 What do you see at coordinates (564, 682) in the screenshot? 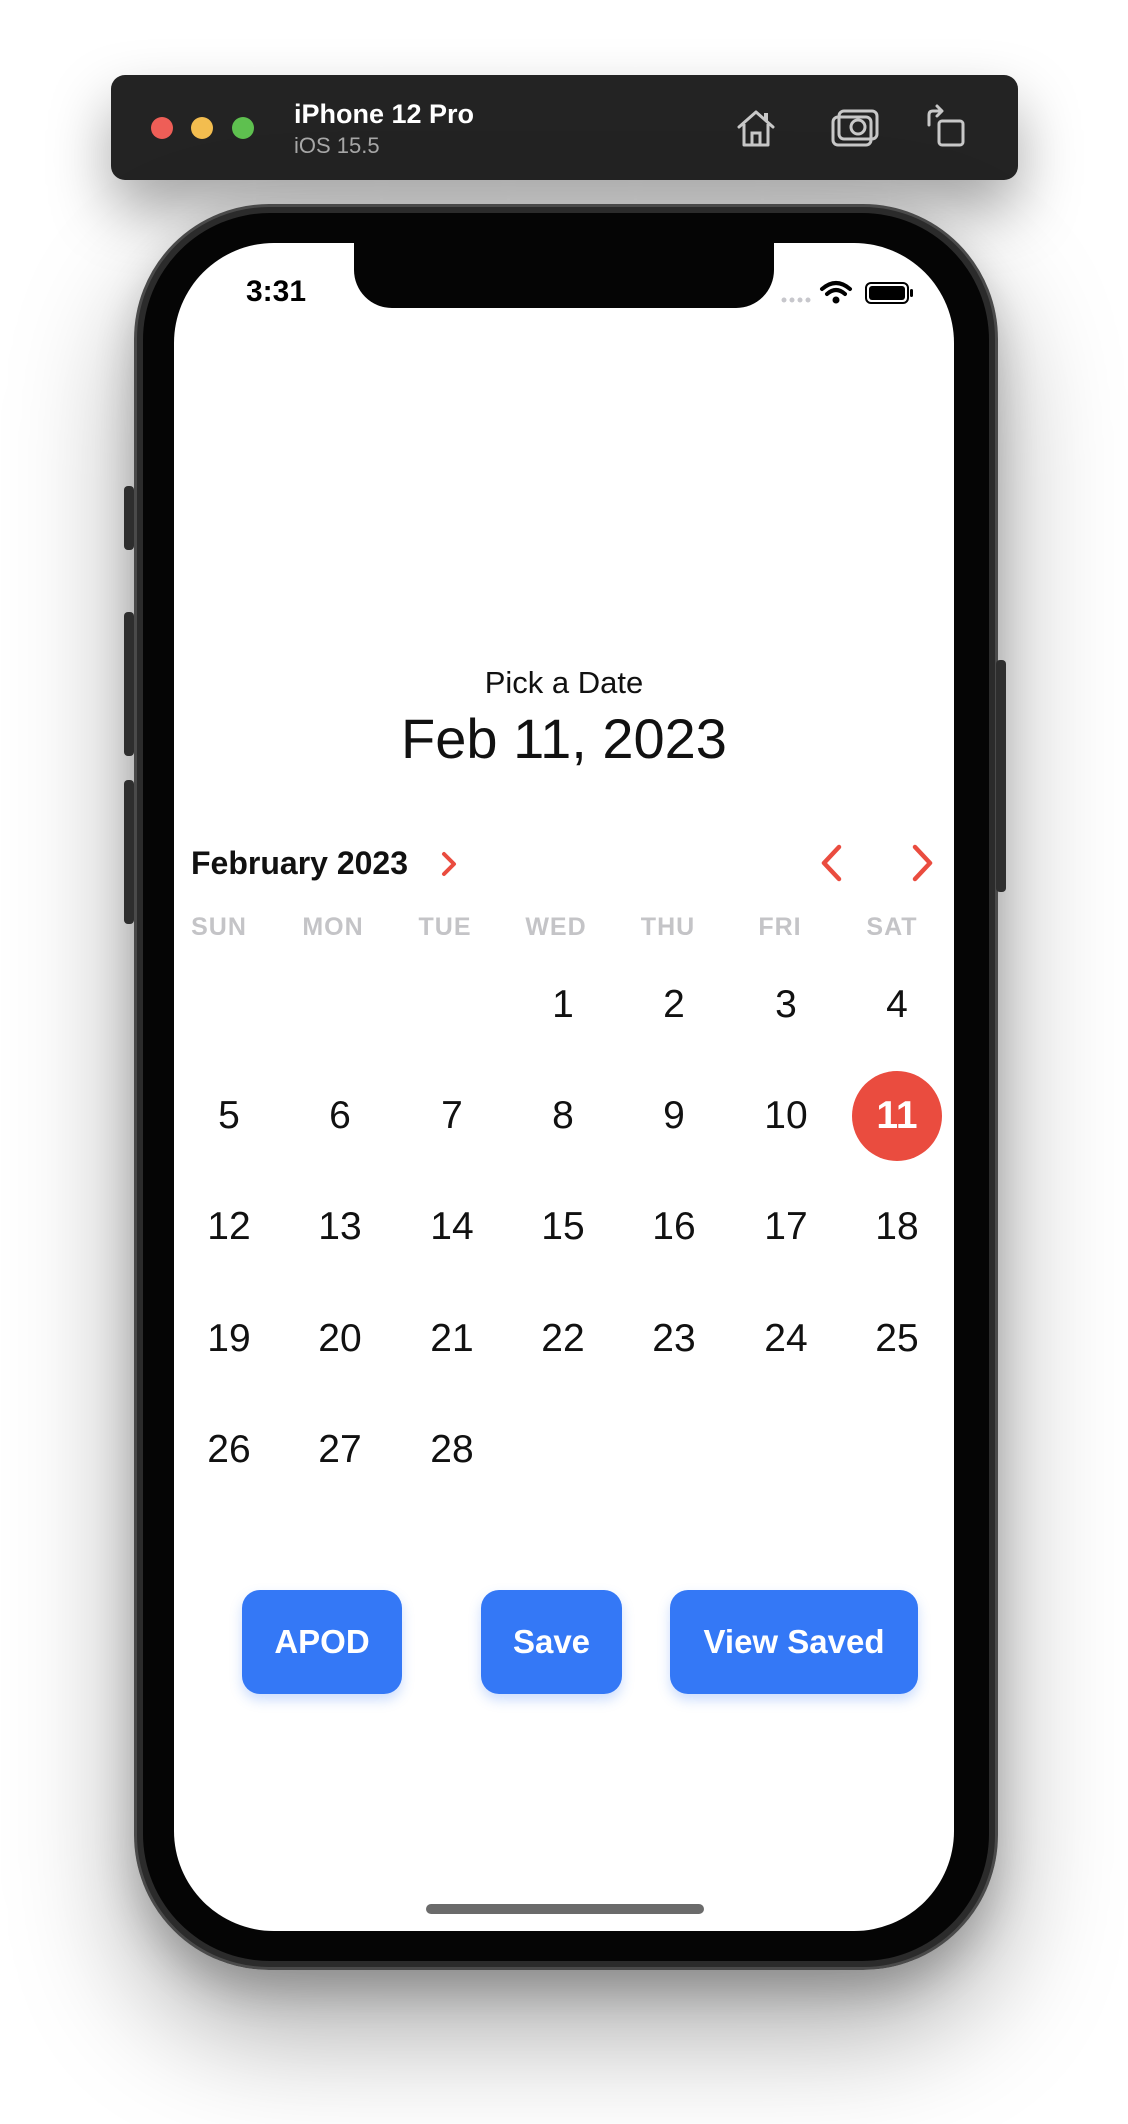
I see `pick-date-label: Pick a Date` at bounding box center [564, 682].